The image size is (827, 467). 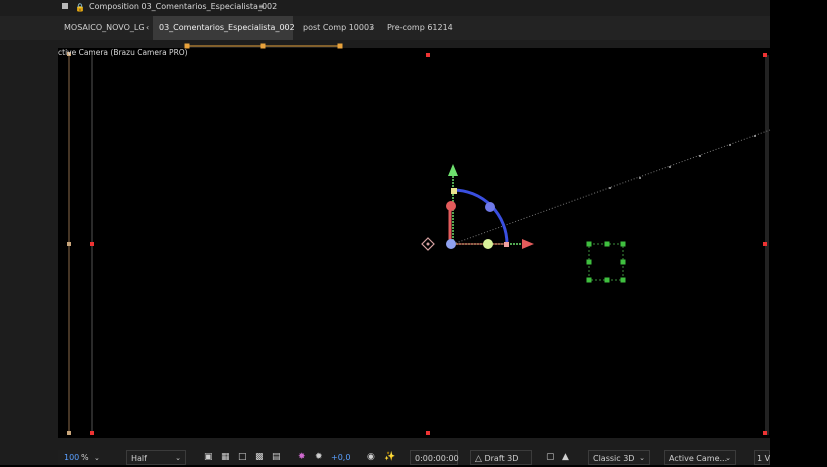 I want to click on guides-icon: ▤, so click(x=276, y=457).